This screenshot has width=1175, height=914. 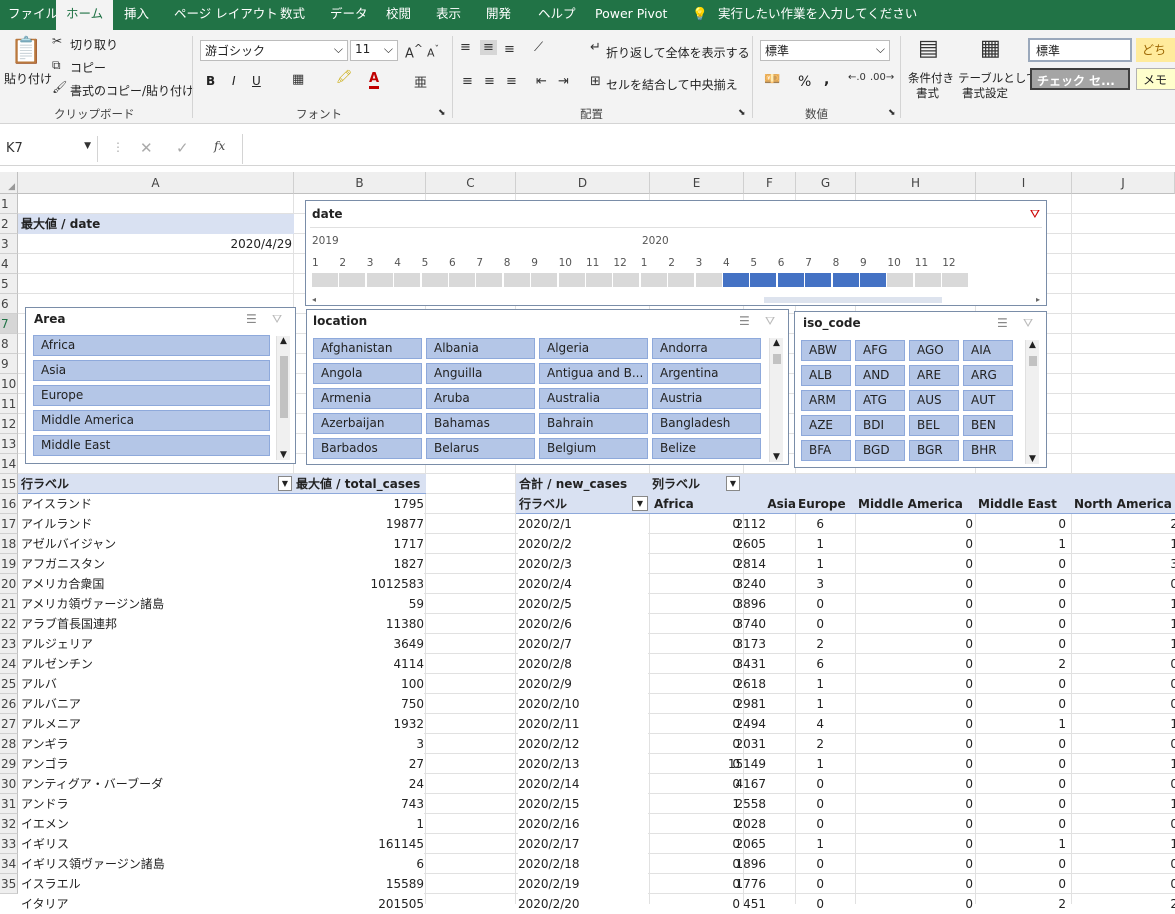 I want to click on area-slicer-item: Europe, so click(x=151, y=395).